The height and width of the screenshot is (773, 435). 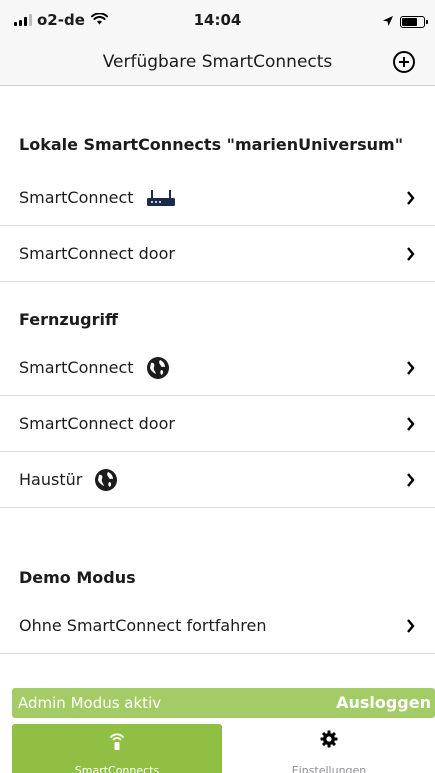 What do you see at coordinates (117, 740) in the screenshot?
I see `wifi-remote-icon` at bounding box center [117, 740].